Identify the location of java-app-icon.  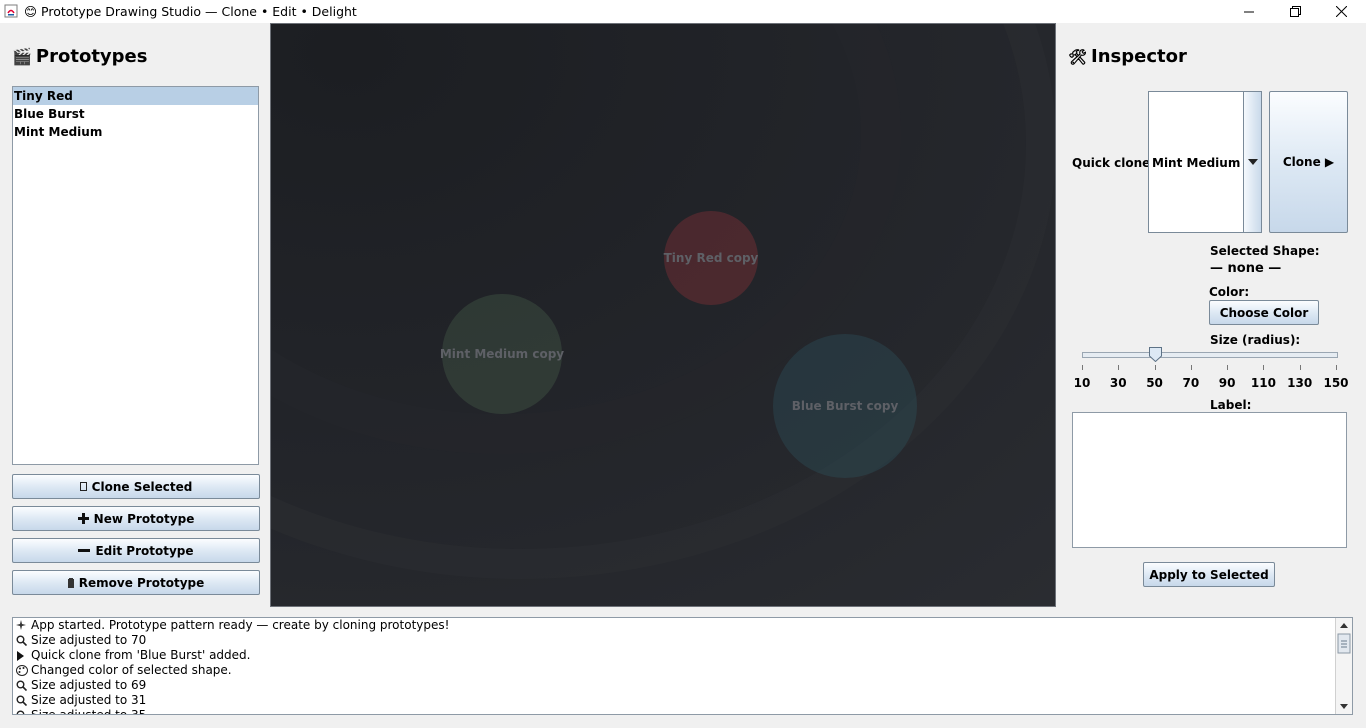
(11, 11).